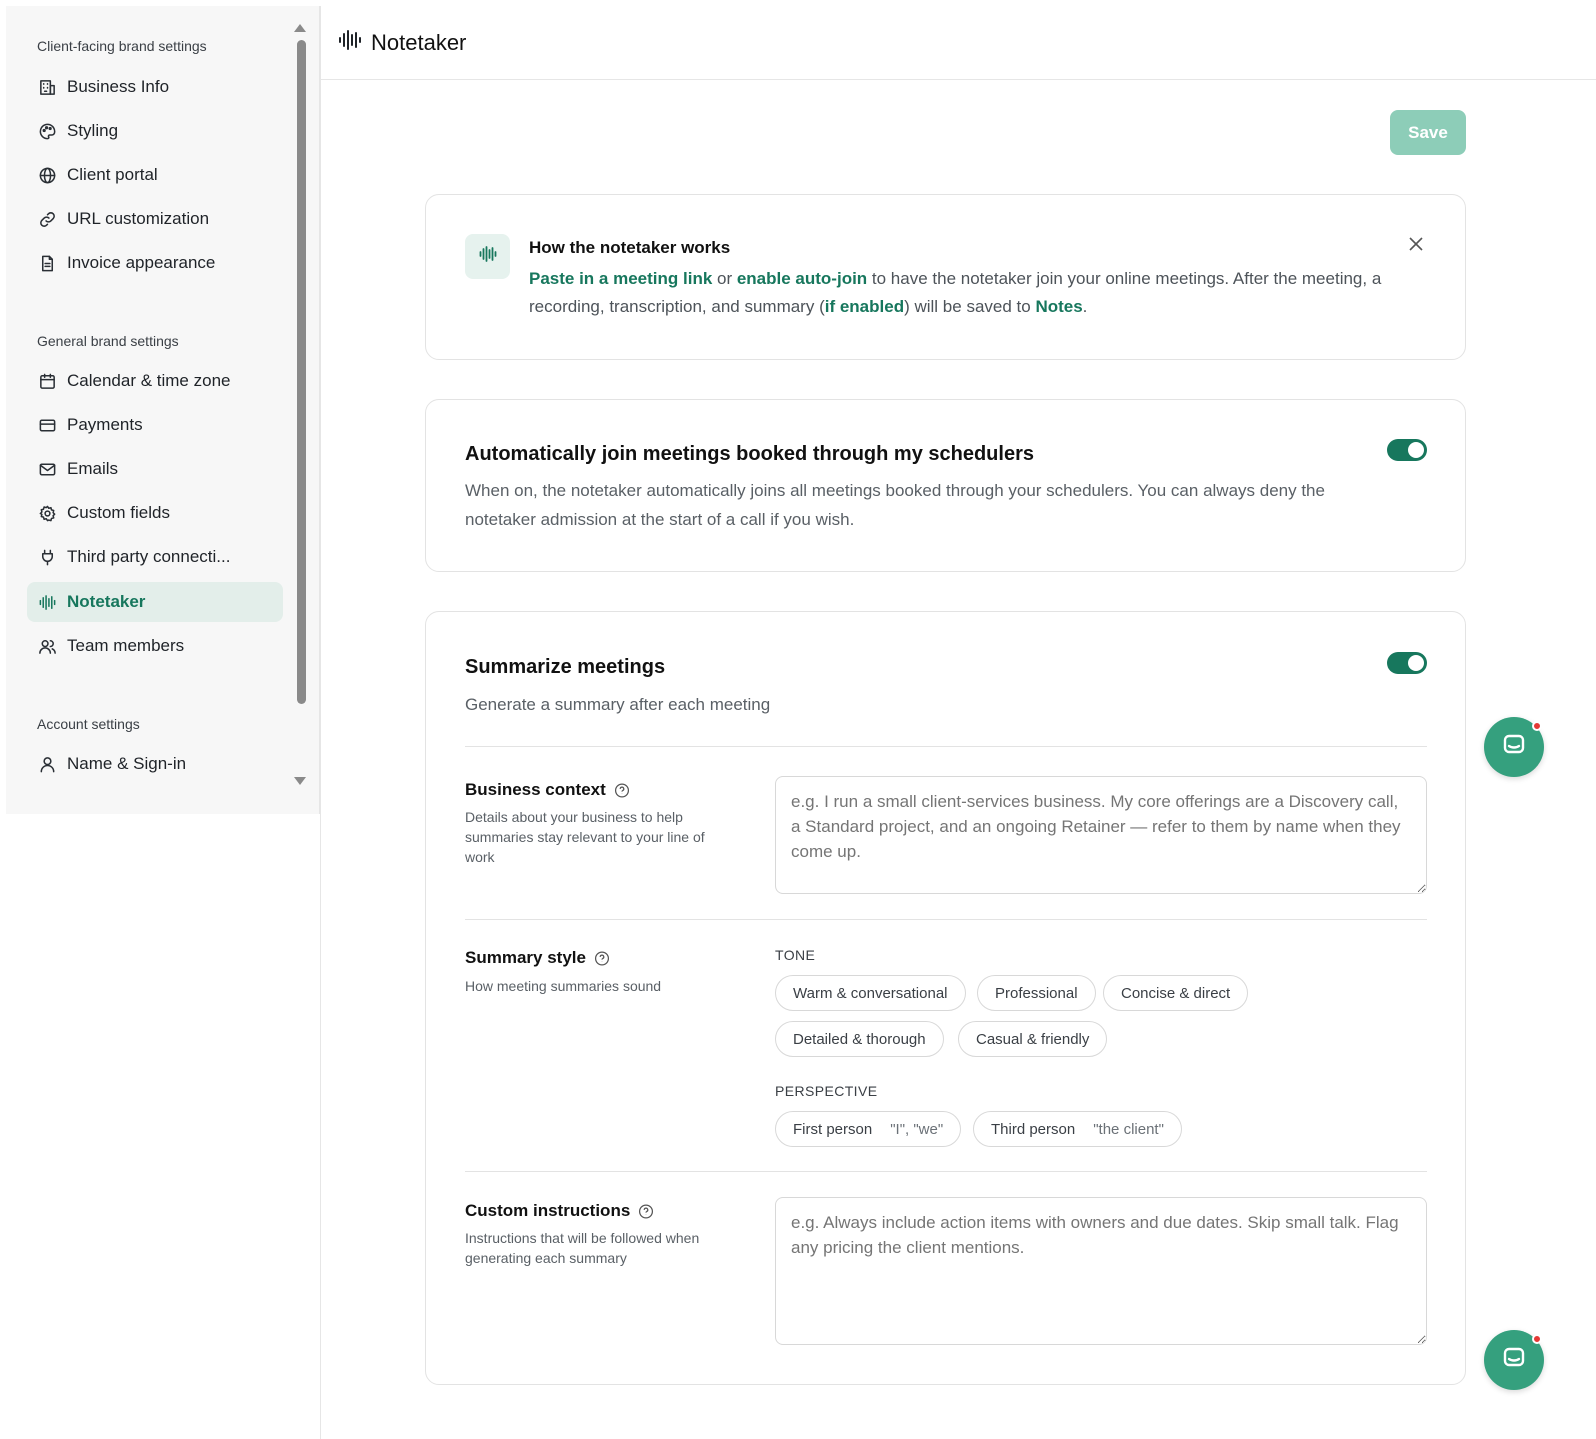  Describe the element at coordinates (618, 704) in the screenshot. I see `summarize-description: Generate a summary after each meeting` at that location.